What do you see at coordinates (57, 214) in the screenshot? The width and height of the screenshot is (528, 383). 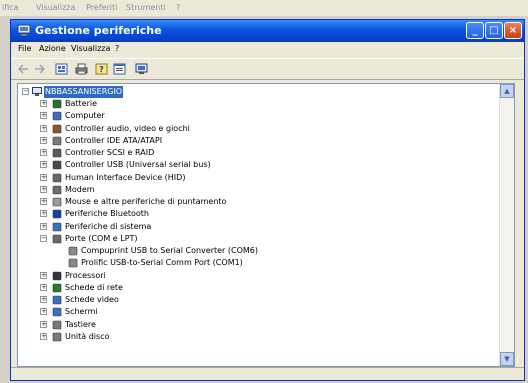 I see `bluetooth-icon` at bounding box center [57, 214].